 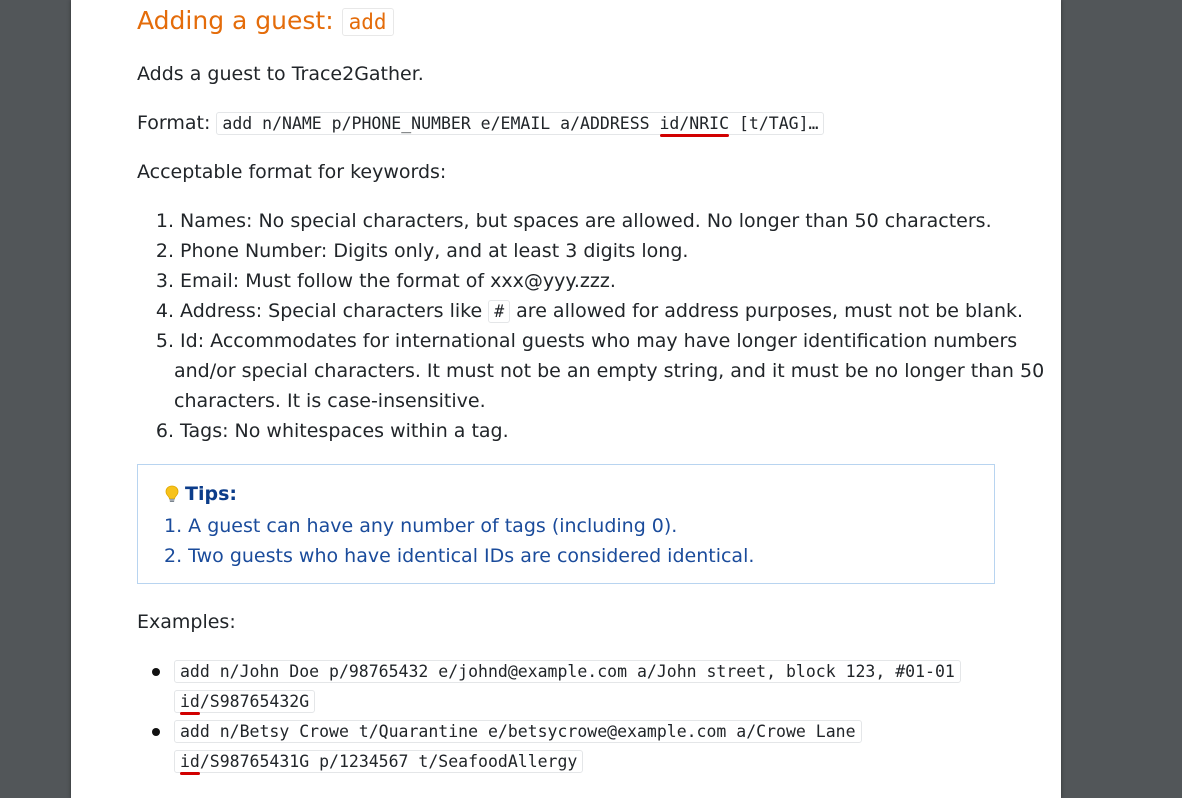 I want to click on example-2-code-cont: id/S98765431G p/1234567 t/SeafoodAllergy, so click(x=379, y=762).